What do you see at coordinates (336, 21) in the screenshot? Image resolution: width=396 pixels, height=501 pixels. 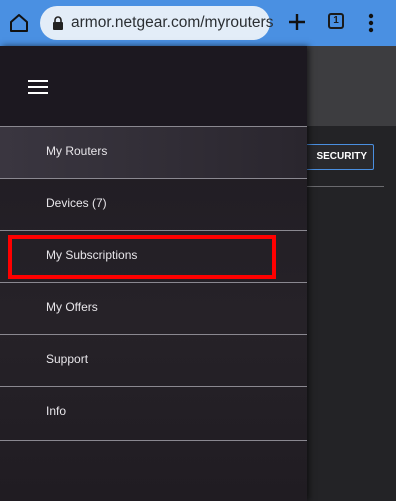 I see `tab-count-button: 1` at bounding box center [336, 21].